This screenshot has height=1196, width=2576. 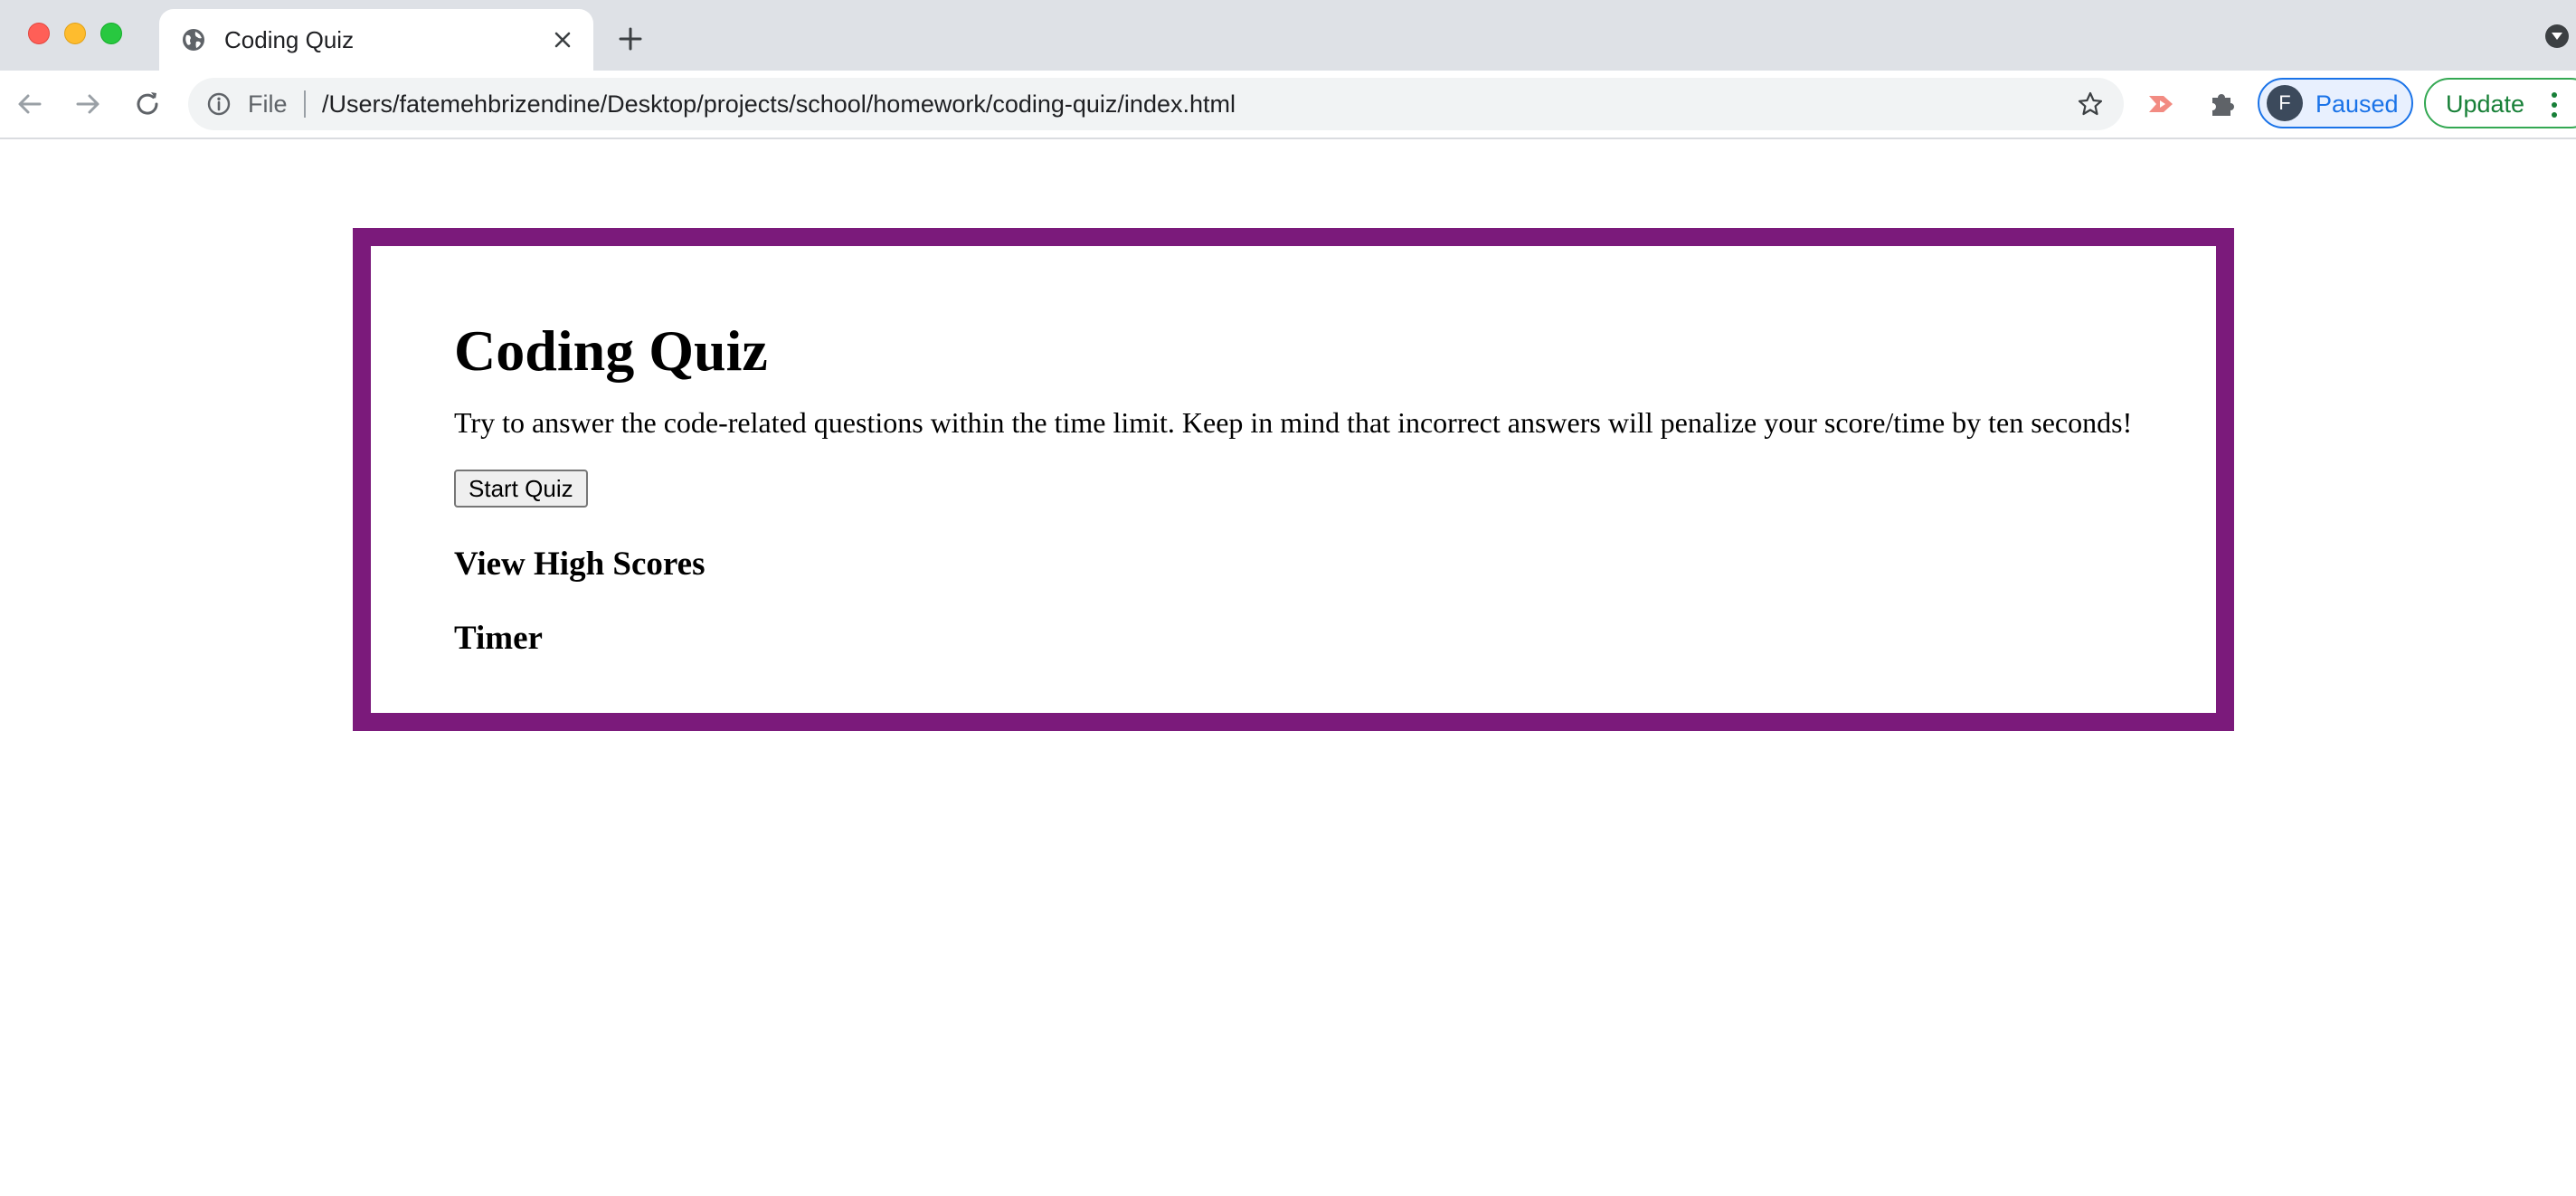 I want to click on start-quiz-button: Start Quiz, so click(x=521, y=489).